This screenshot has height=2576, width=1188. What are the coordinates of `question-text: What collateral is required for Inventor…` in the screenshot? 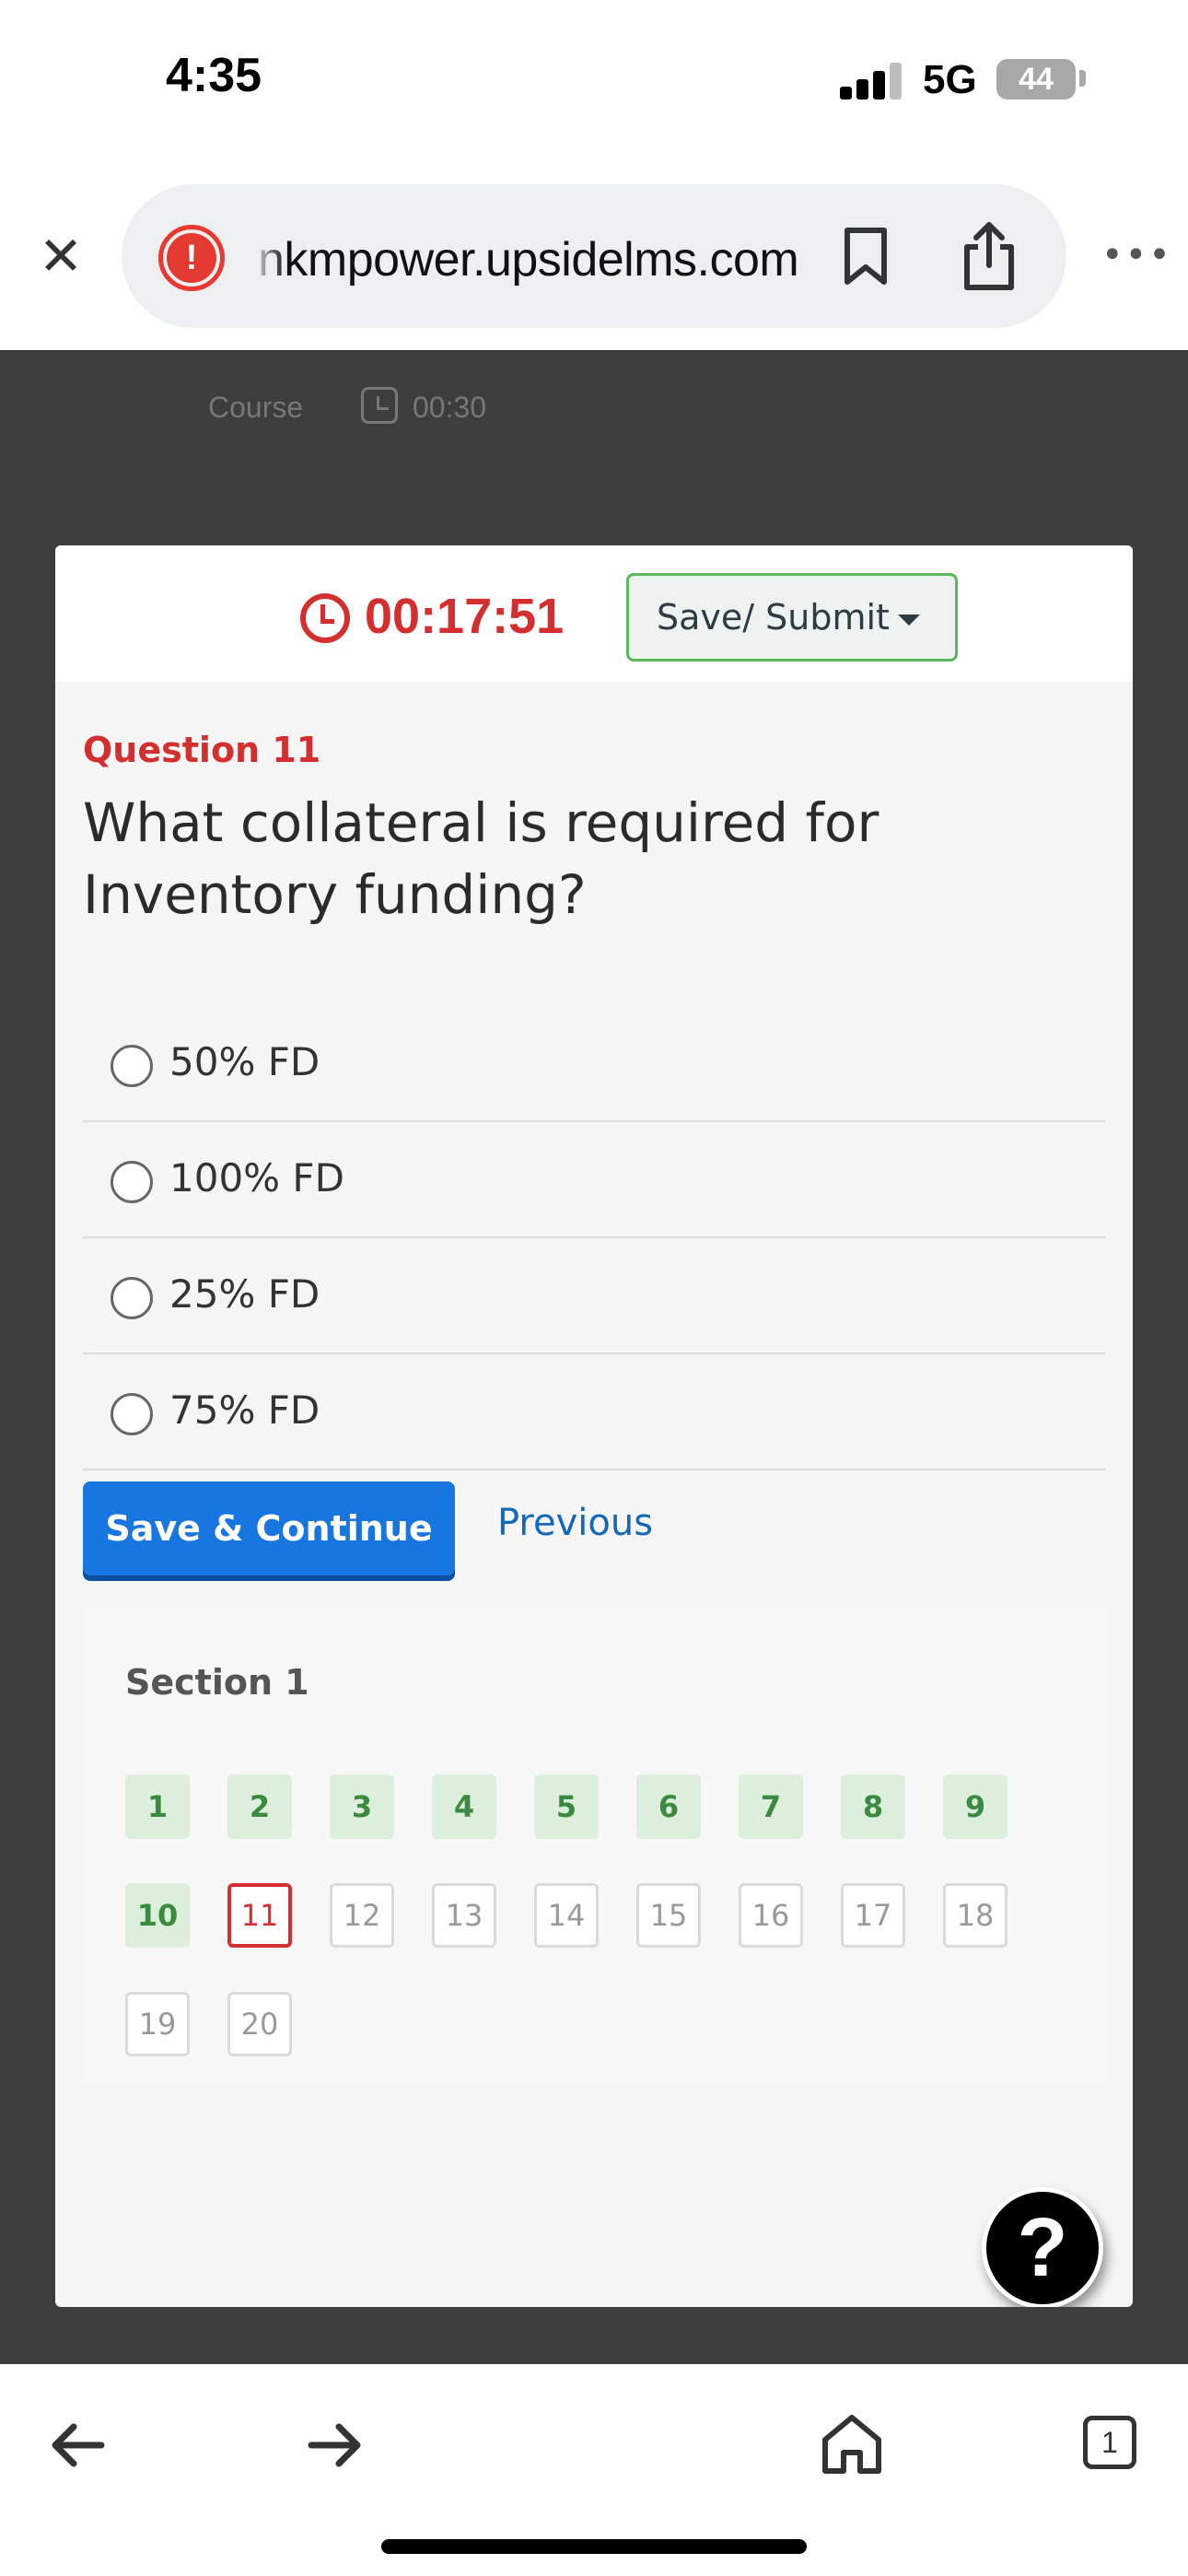 It's located at (481, 859).